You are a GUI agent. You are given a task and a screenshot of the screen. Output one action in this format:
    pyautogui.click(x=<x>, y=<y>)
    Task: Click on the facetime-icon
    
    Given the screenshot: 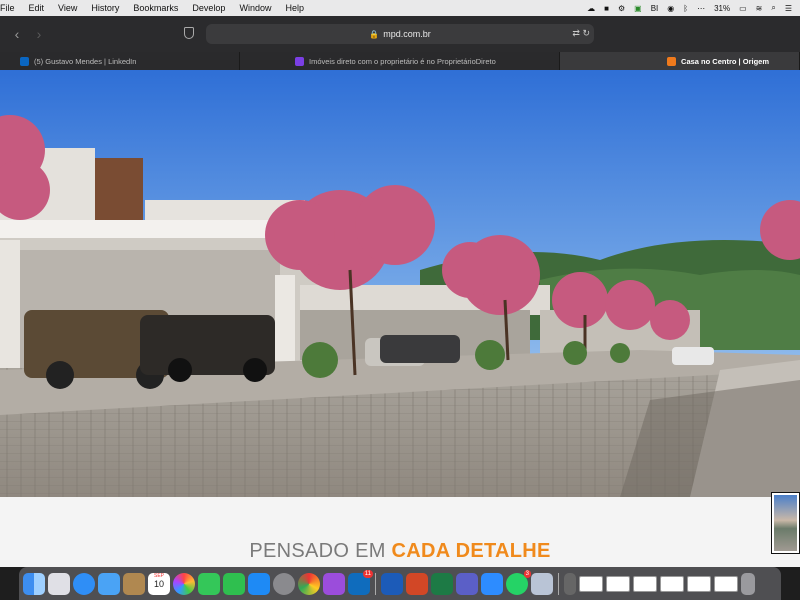 What is the action you would take?
    pyautogui.click(x=234, y=583)
    